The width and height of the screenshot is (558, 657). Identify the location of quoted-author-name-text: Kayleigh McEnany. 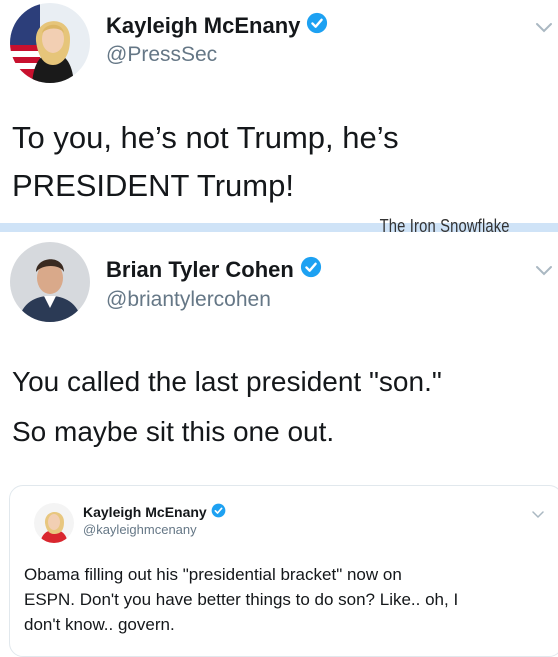
(145, 512).